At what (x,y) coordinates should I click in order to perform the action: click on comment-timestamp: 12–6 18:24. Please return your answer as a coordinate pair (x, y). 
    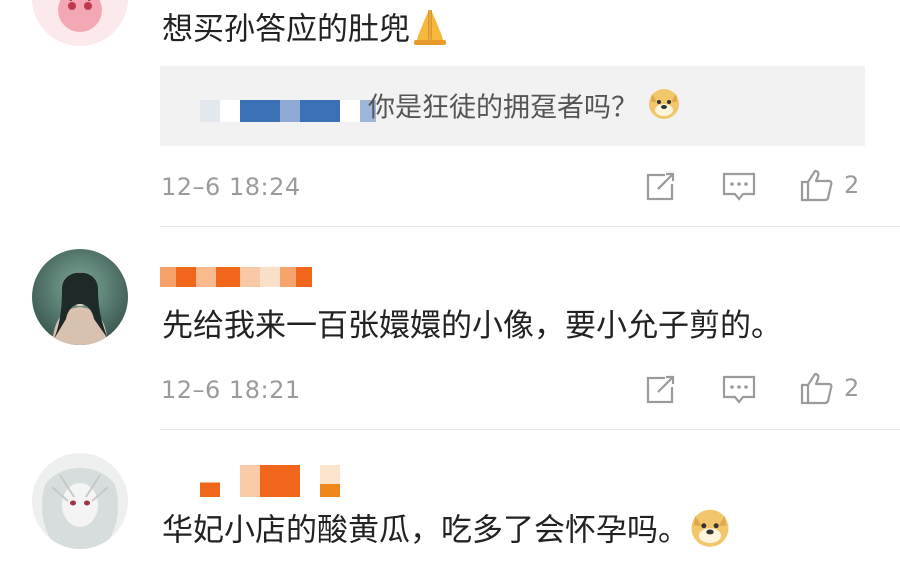
    Looking at the image, I should click on (231, 187).